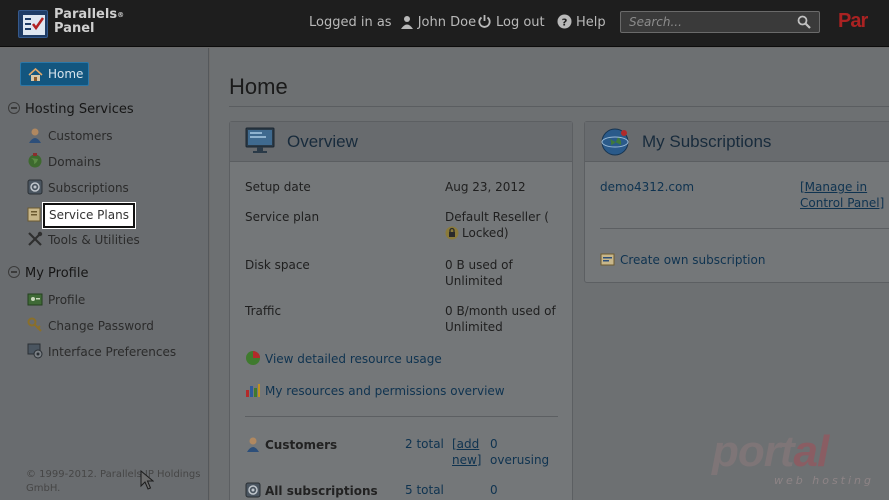 This screenshot has width=889, height=500. Describe the element at coordinates (35, 239) in the screenshot. I see `tools-icon` at that location.